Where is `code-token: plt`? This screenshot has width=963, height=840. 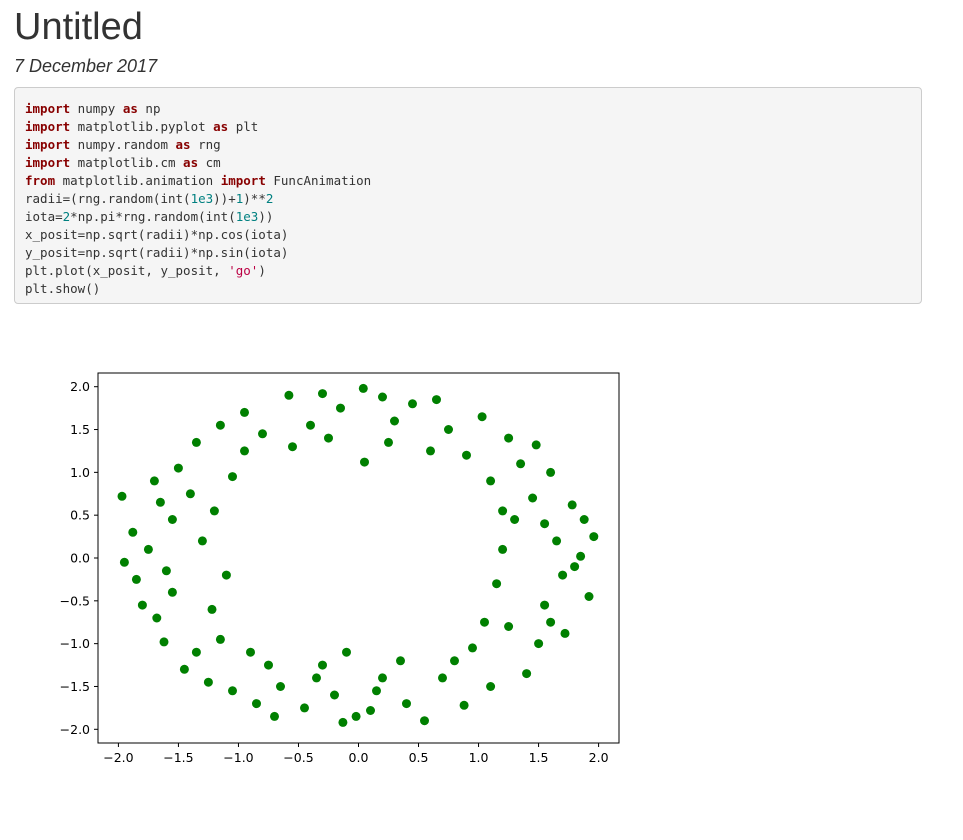 code-token: plt is located at coordinates (243, 126).